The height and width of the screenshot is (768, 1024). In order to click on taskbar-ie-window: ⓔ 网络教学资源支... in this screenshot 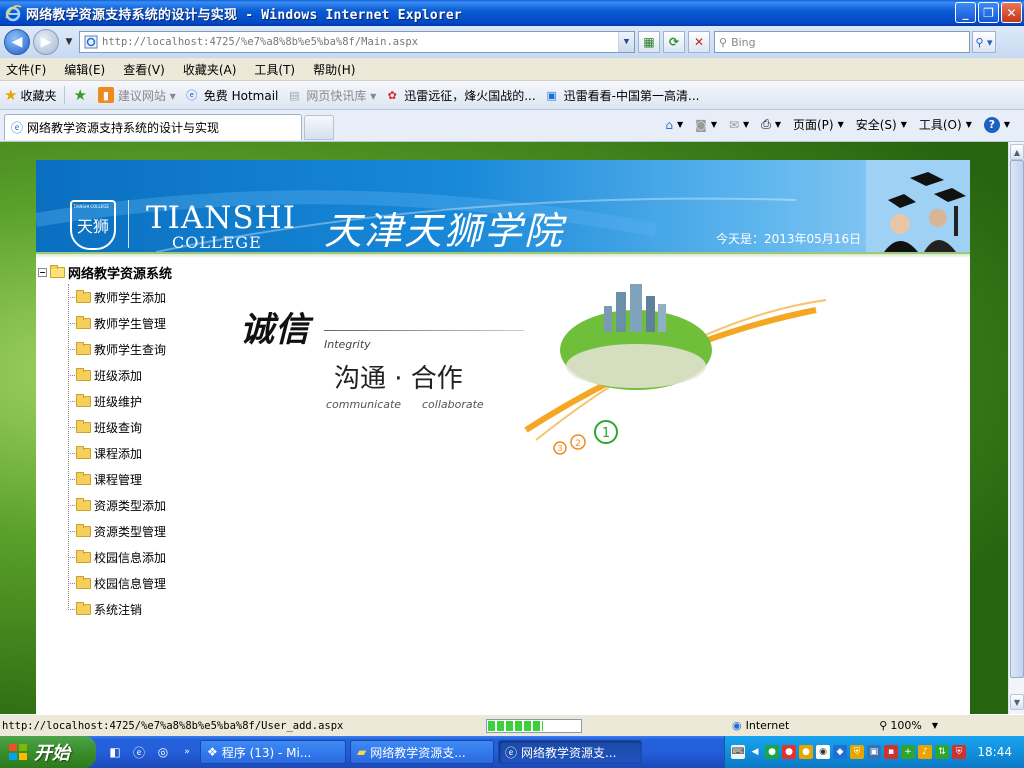, I will do `click(570, 752)`.